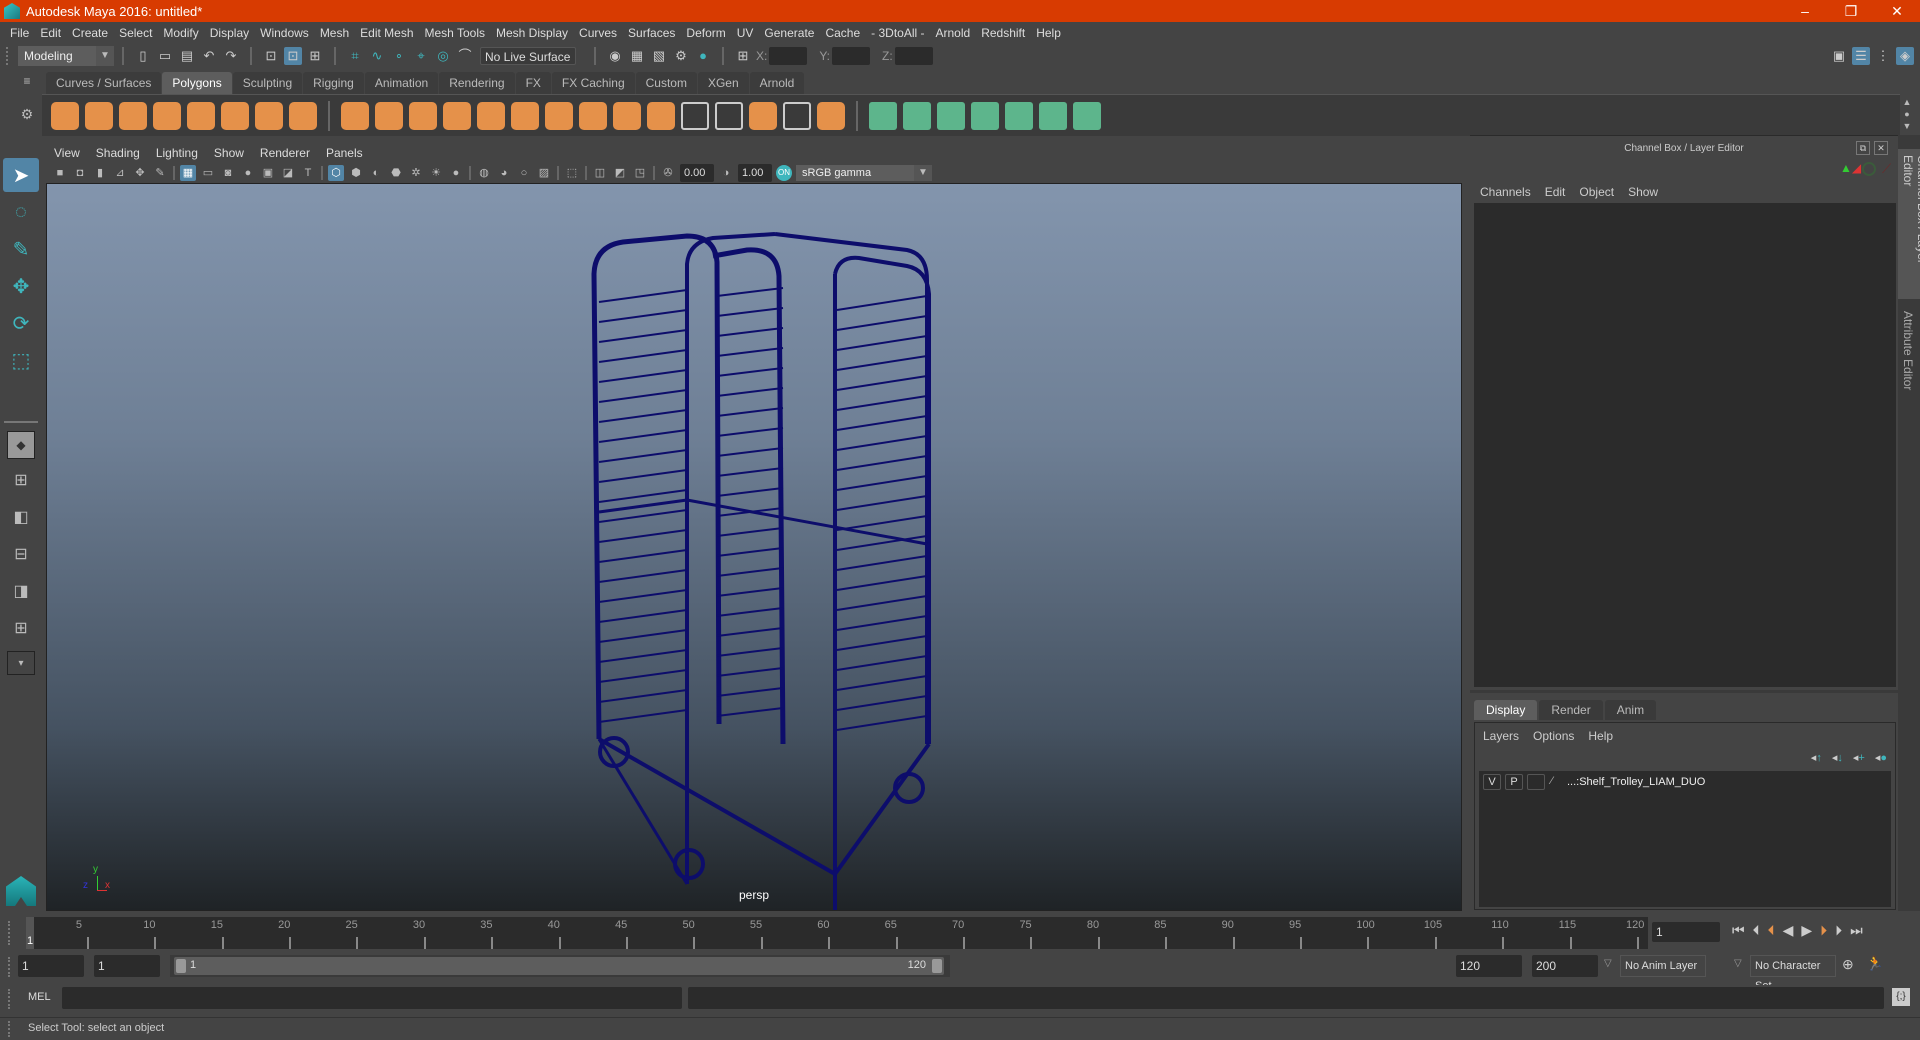  Describe the element at coordinates (140, 173) in the screenshot. I see `two-d-pan-zoom-icon: ✥` at that location.